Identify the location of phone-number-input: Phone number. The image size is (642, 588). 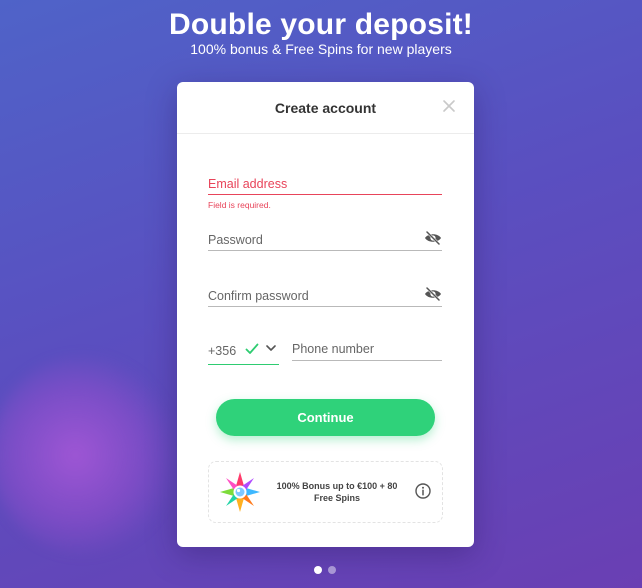
(367, 351).